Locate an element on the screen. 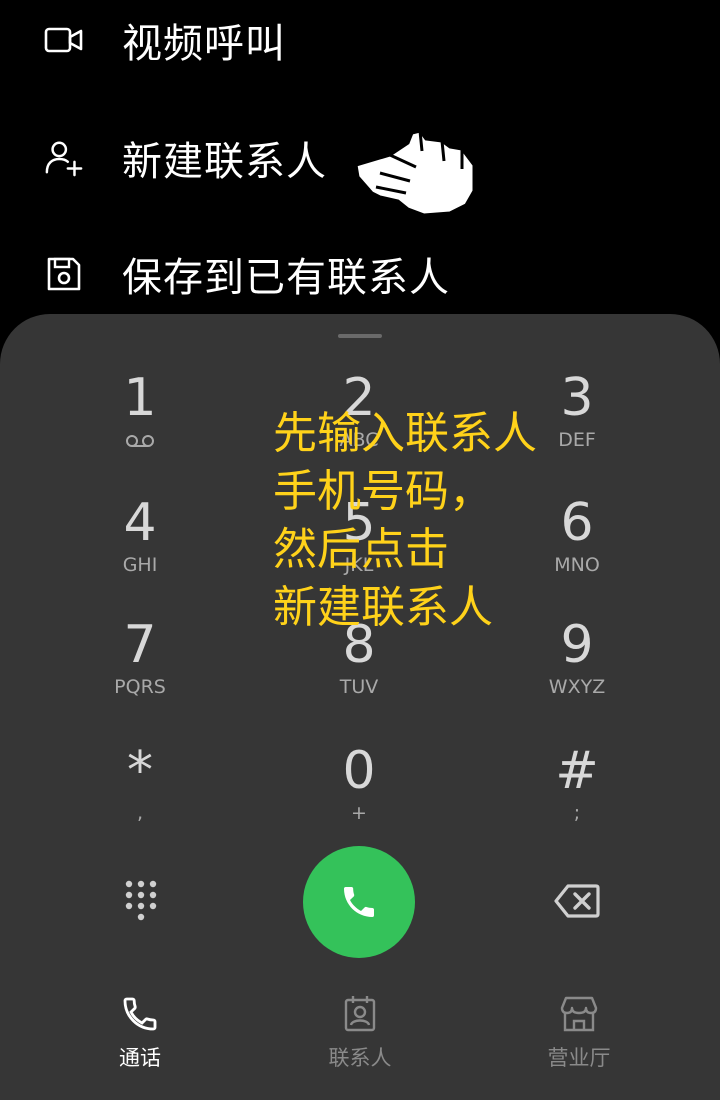 The image size is (720, 1100). nav-tab-business-hall: 营业厅 is located at coordinates (579, 1034).